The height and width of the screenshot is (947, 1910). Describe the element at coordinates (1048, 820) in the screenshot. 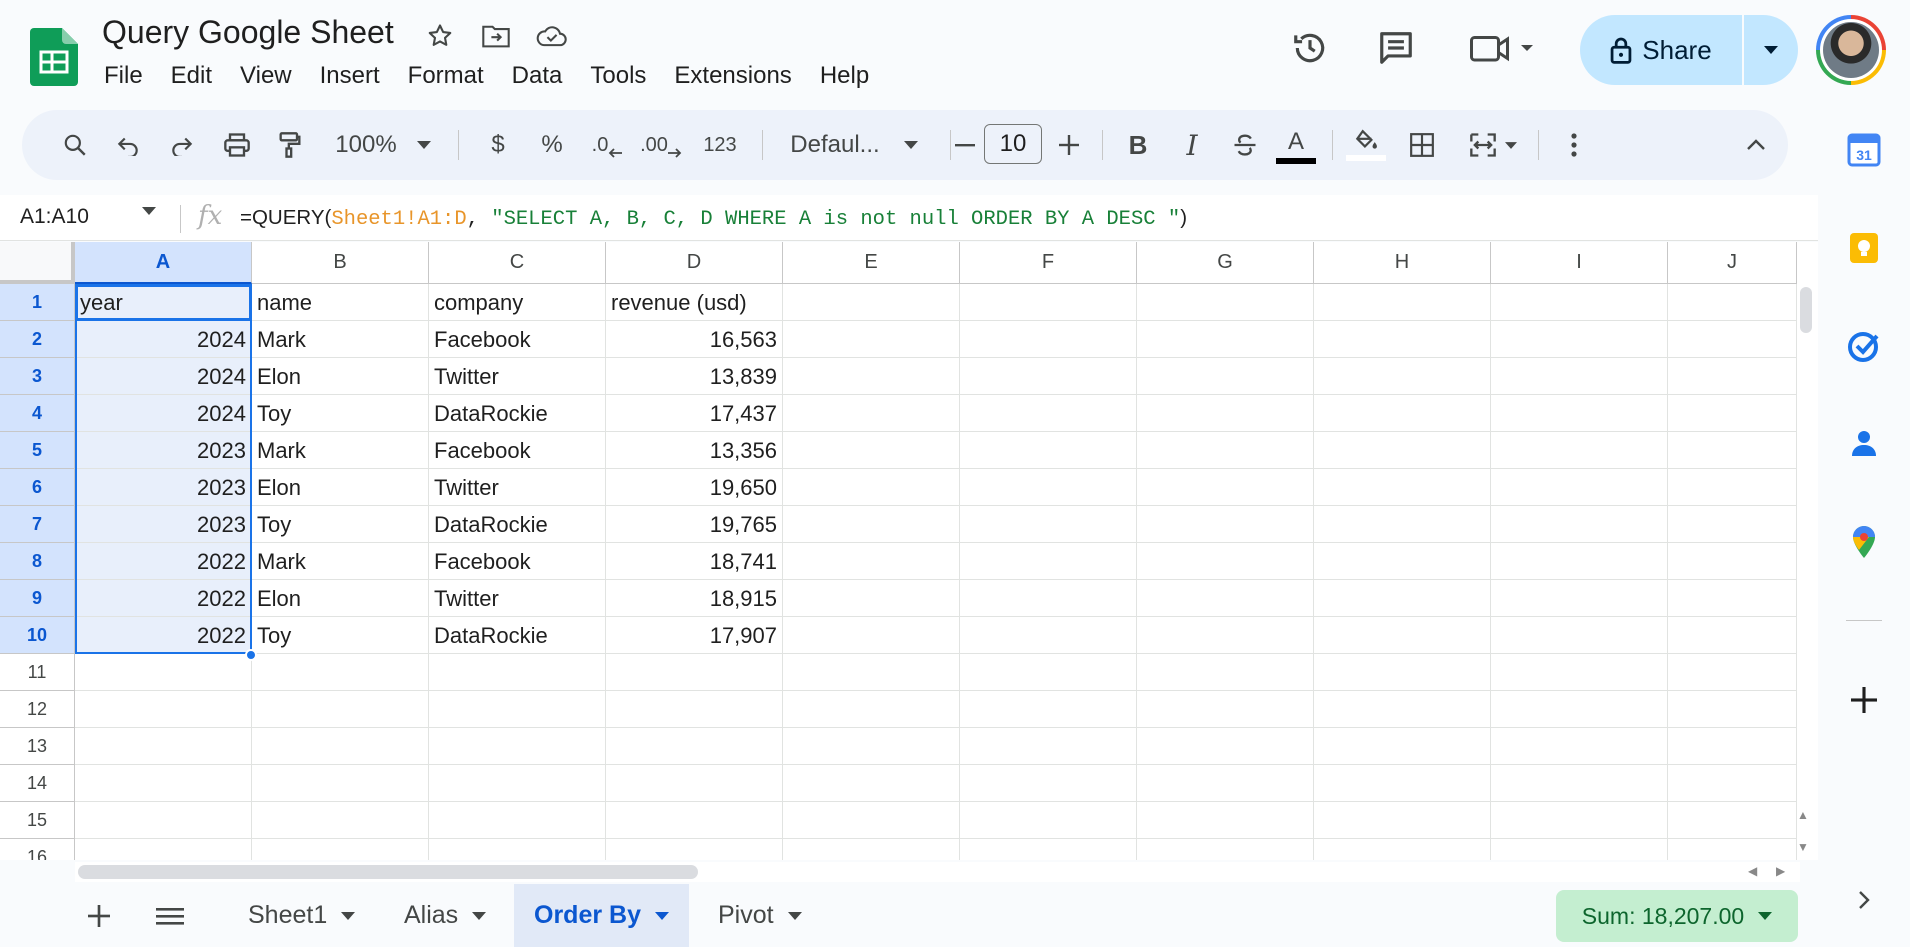

I see `cell-f15` at that location.